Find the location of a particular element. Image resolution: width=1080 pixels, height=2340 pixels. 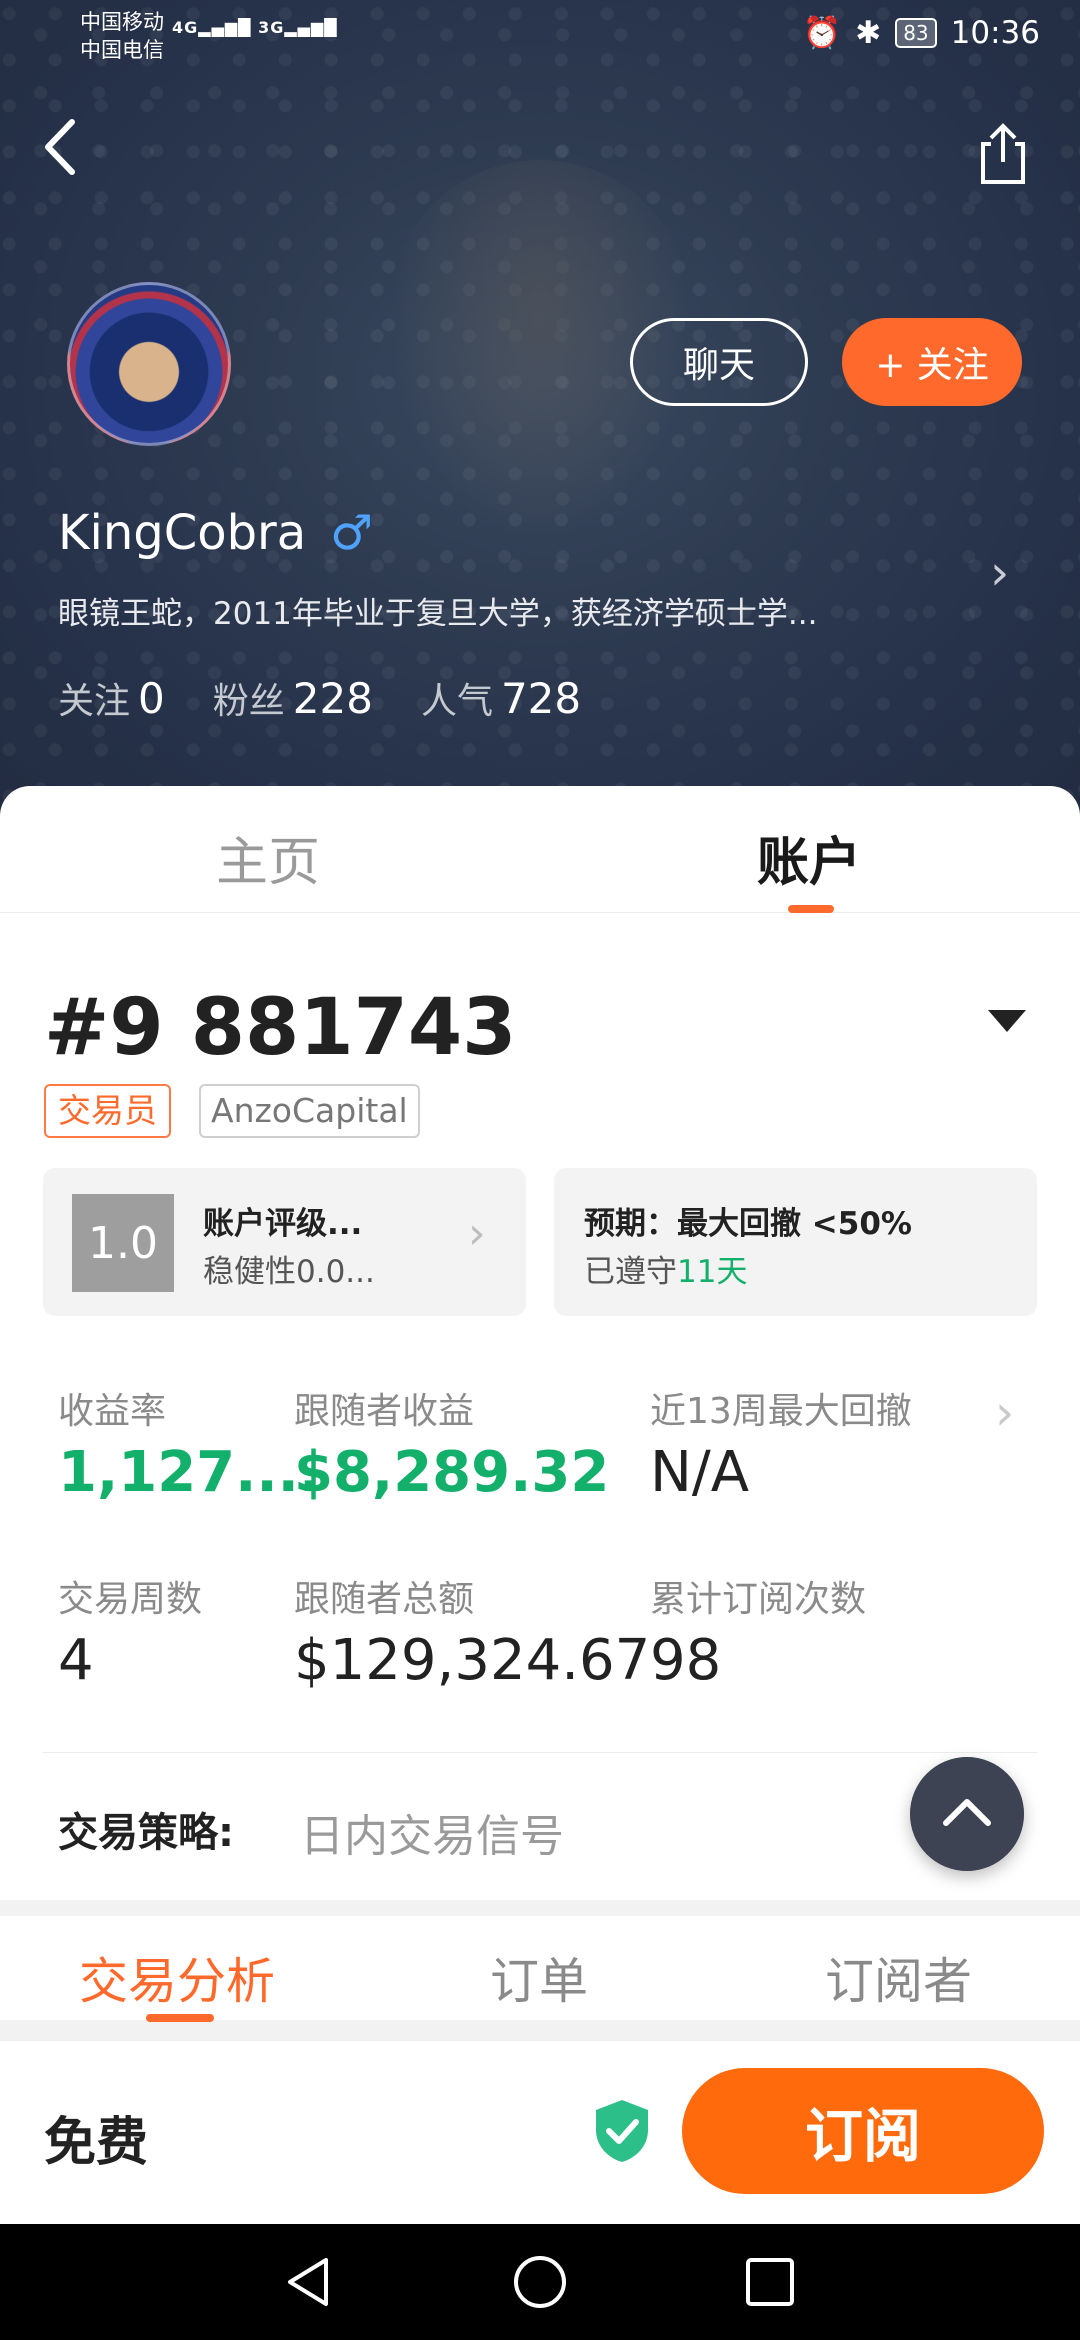

metric-value-follower-profit: $8,289.32 is located at coordinates (452, 1472).